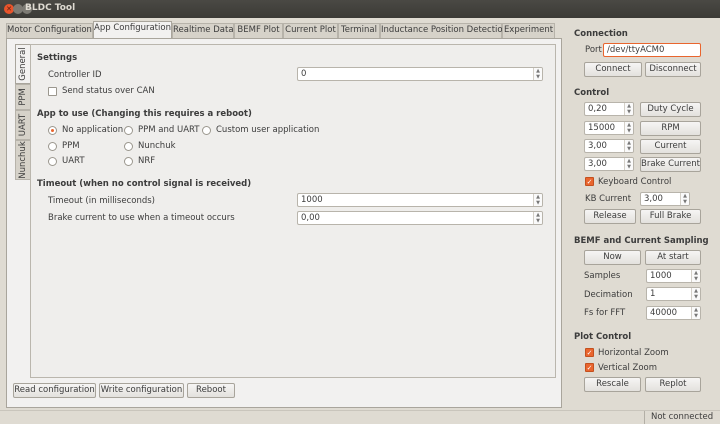 The width and height of the screenshot is (720, 424). What do you see at coordinates (528, 30) in the screenshot?
I see `tab-experiment: Experiment` at bounding box center [528, 30].